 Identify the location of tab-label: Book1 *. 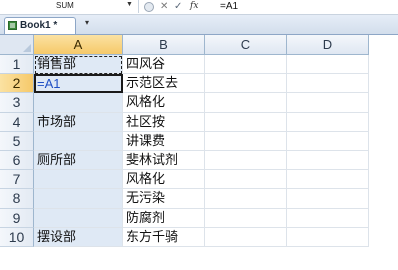
(39, 25).